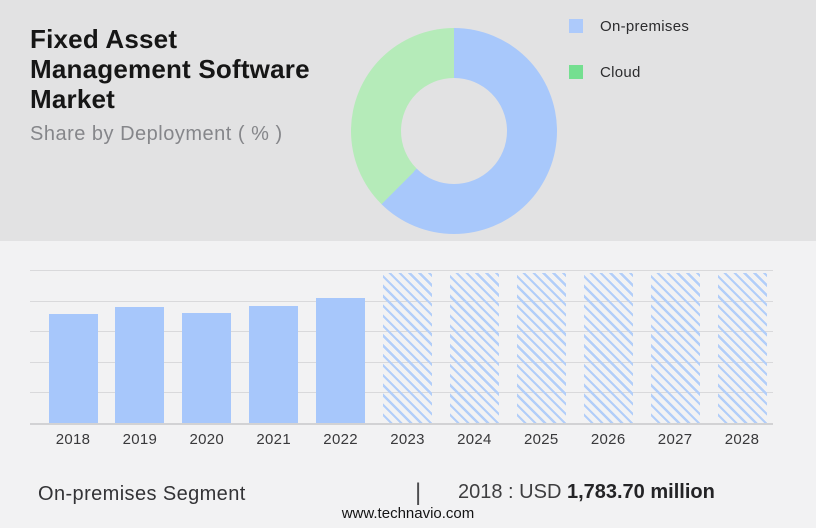 This screenshot has width=816, height=528. Describe the element at coordinates (207, 368) in the screenshot. I see `bar-2020` at that location.